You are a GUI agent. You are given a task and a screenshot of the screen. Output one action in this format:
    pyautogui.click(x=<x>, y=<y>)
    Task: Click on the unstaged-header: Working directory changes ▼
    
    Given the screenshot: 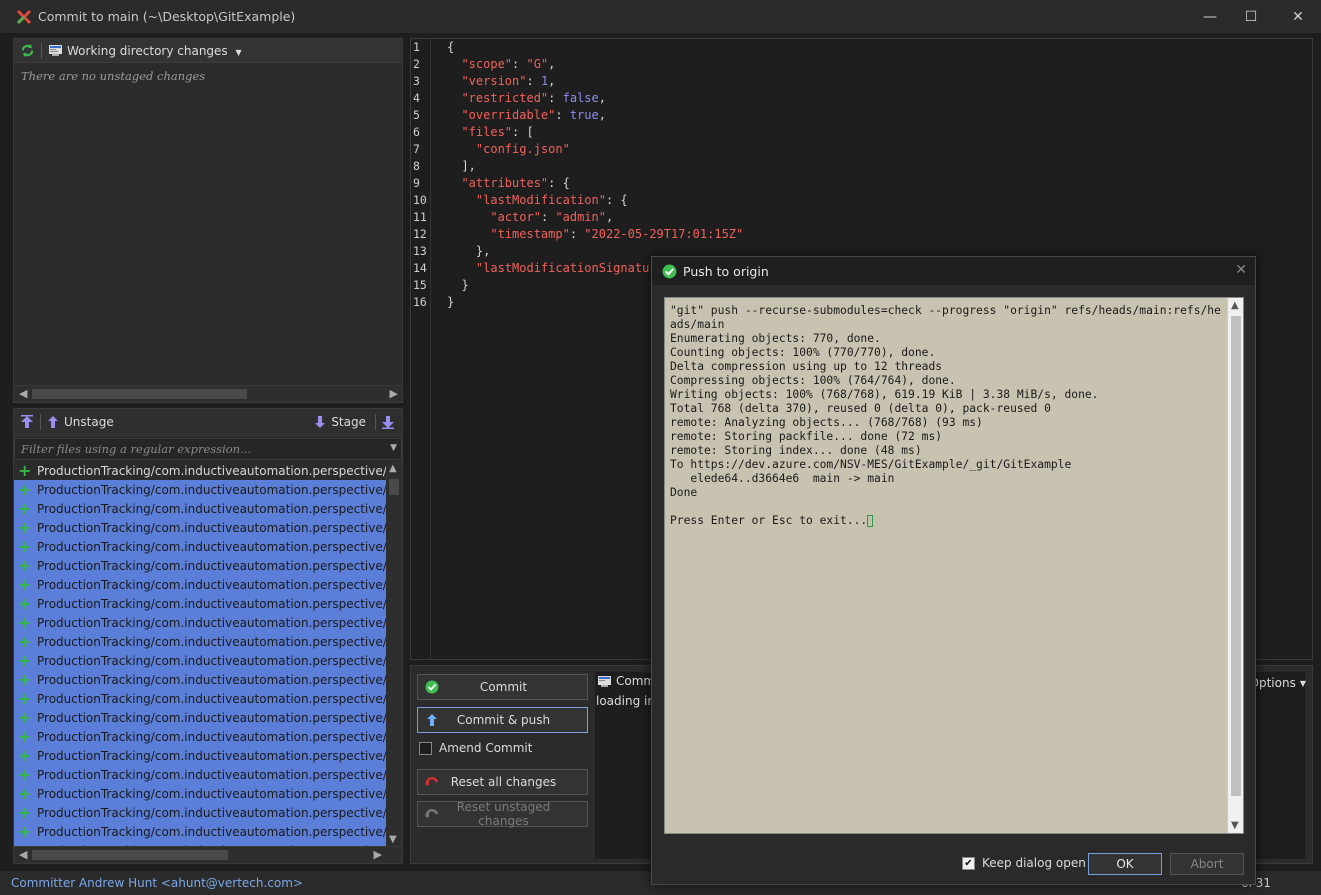 What is the action you would take?
    pyautogui.click(x=208, y=51)
    